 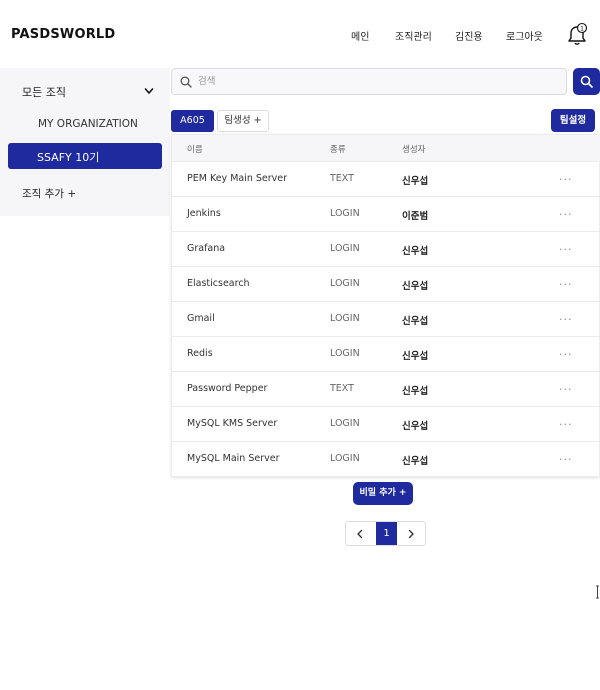 What do you see at coordinates (360, 35) in the screenshot?
I see `nav-main: 메인` at bounding box center [360, 35].